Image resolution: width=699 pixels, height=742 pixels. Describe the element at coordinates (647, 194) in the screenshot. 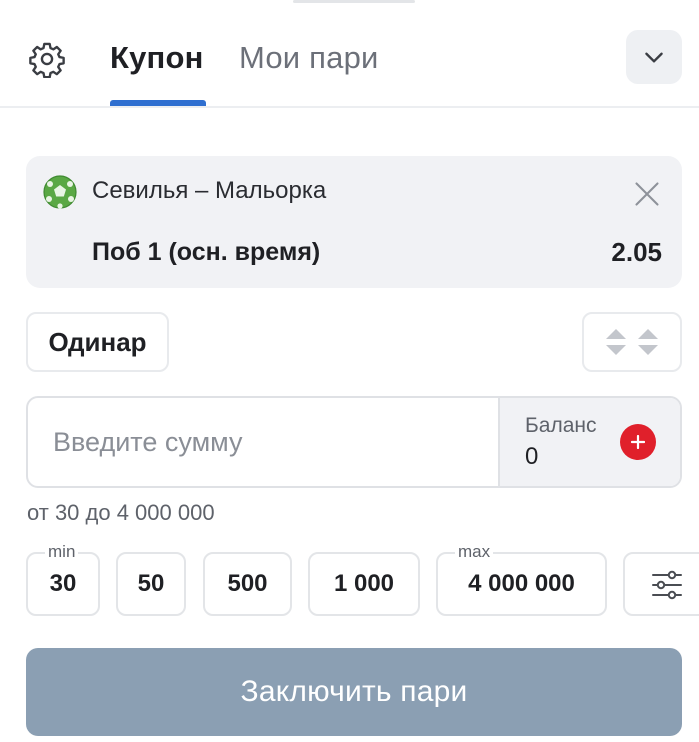

I see `close-icon` at that location.